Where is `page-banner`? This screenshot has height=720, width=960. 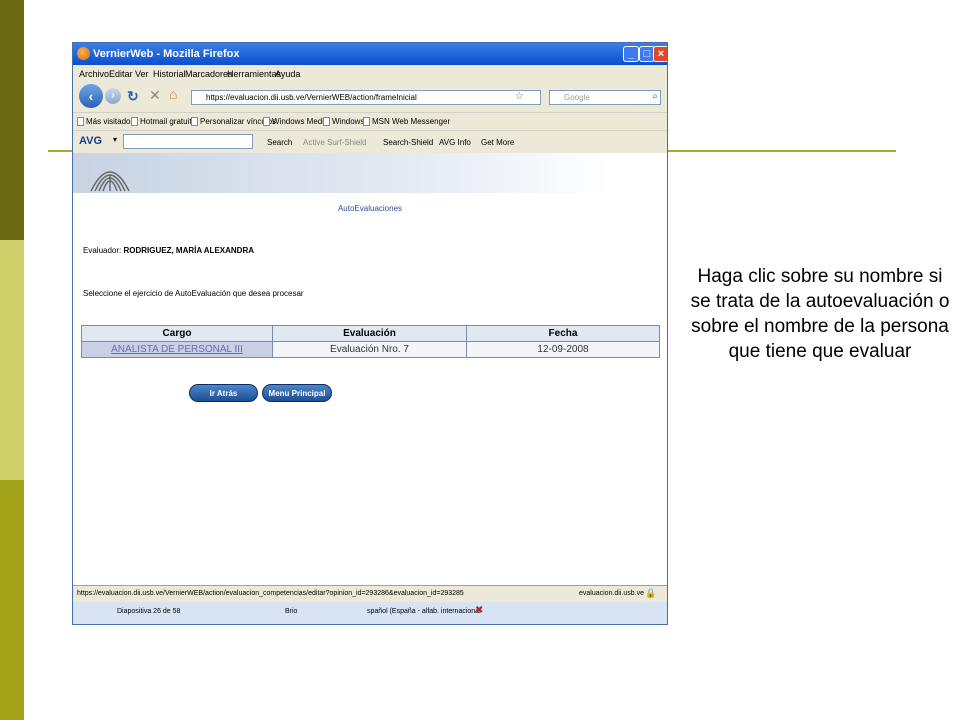 page-banner is located at coordinates (370, 173).